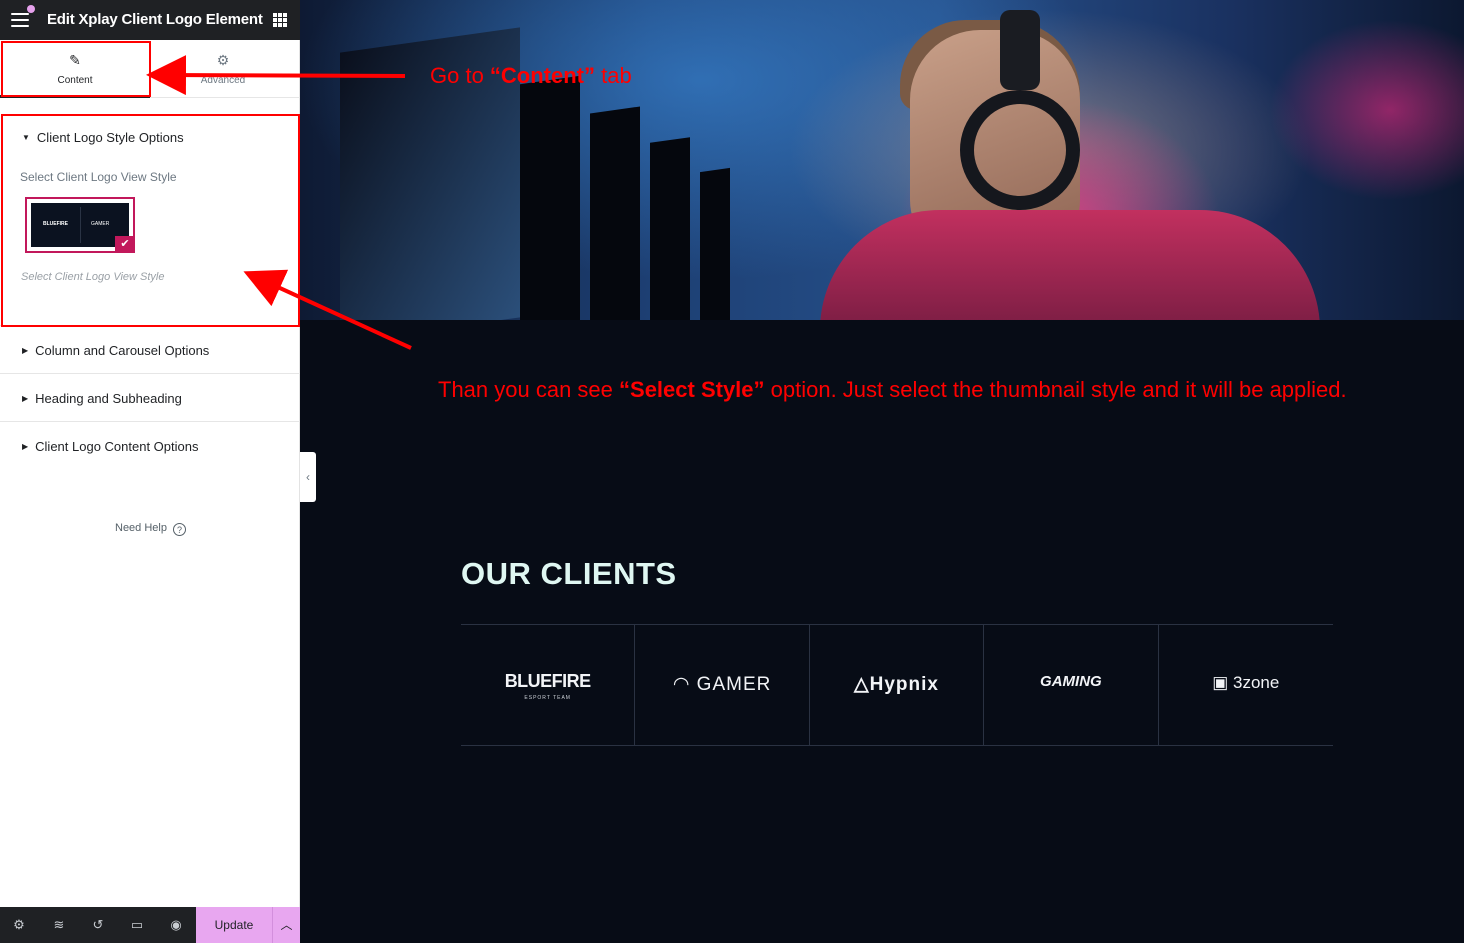 The height and width of the screenshot is (943, 1464). Describe the element at coordinates (98, 177) in the screenshot. I see `style-control-label: Select Client Logo View Style` at that location.